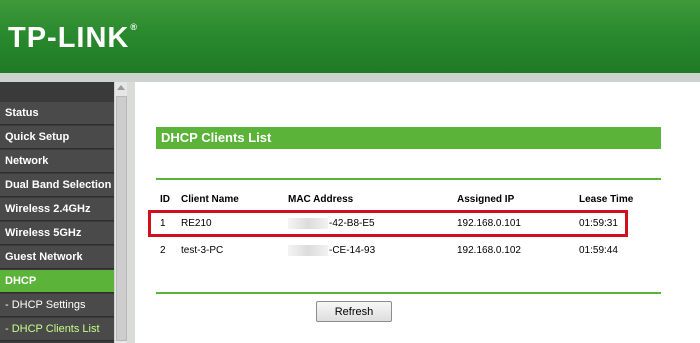  I want to click on page-title: DHCP Clients List, so click(408, 138).